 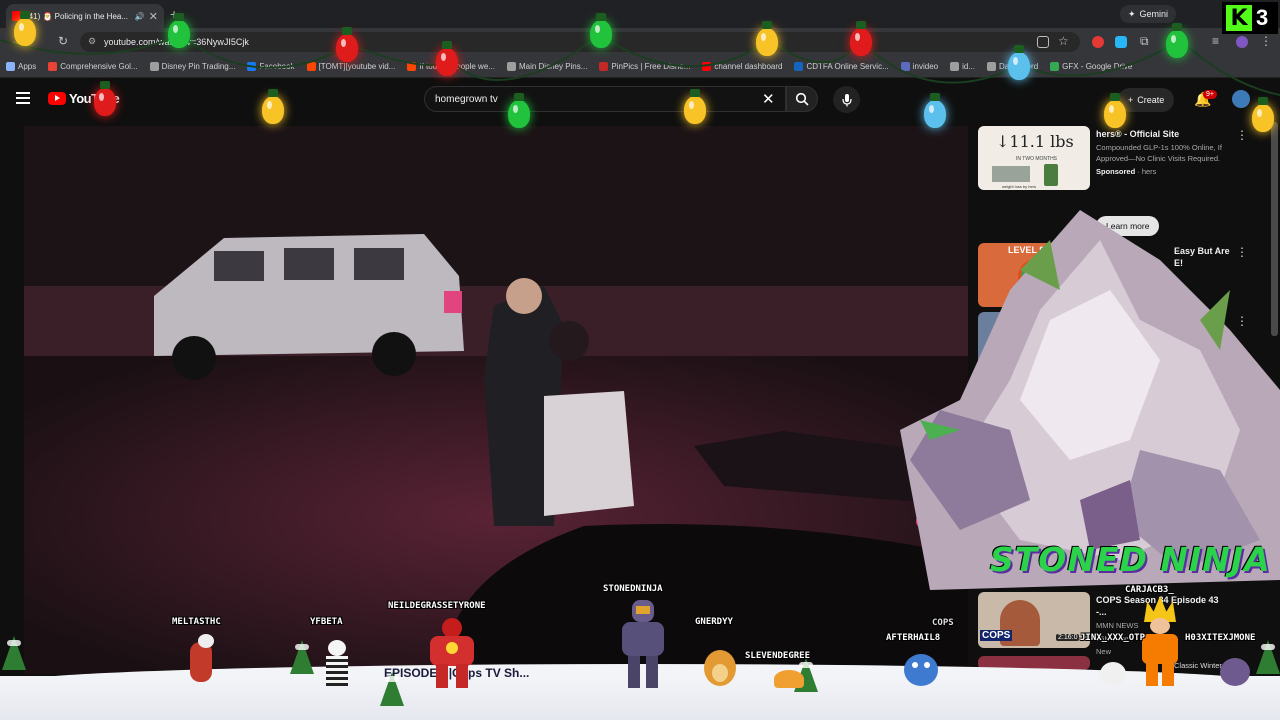 I want to click on white-creature-sprite, so click(x=1113, y=672).